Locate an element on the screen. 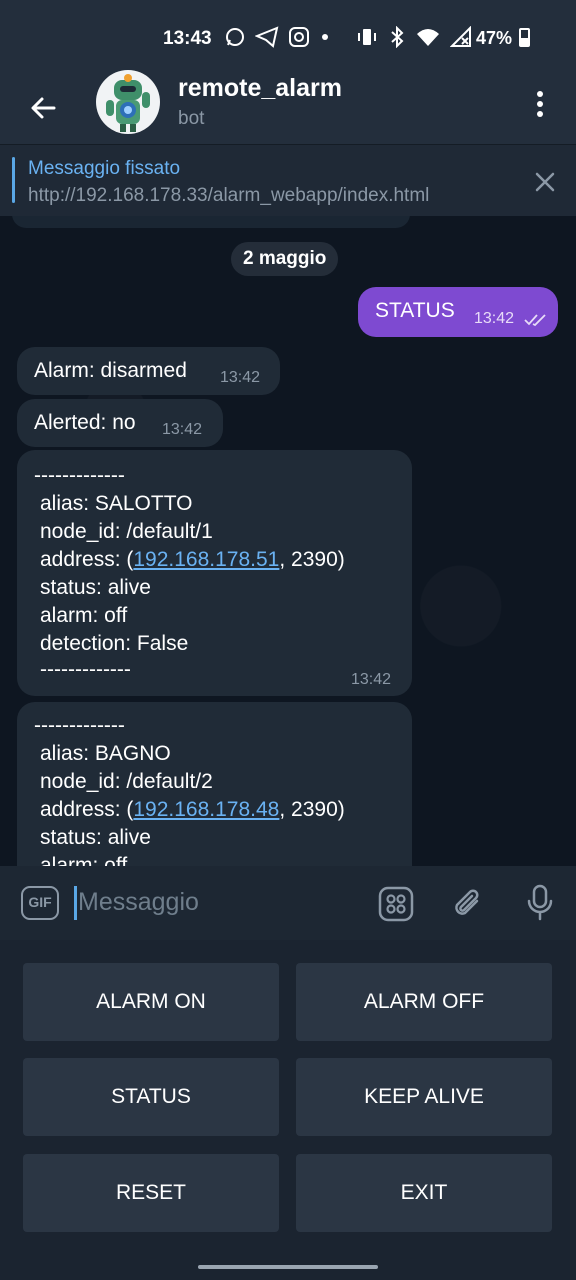 The width and height of the screenshot is (576, 1280). avatar is located at coordinates (128, 102).